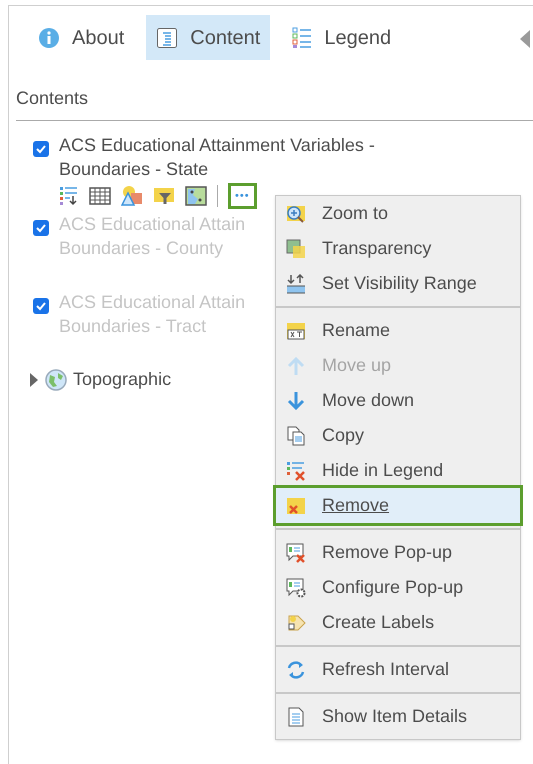 The width and height of the screenshot is (533, 764). Describe the element at coordinates (296, 670) in the screenshot. I see `refresh-icon` at that location.